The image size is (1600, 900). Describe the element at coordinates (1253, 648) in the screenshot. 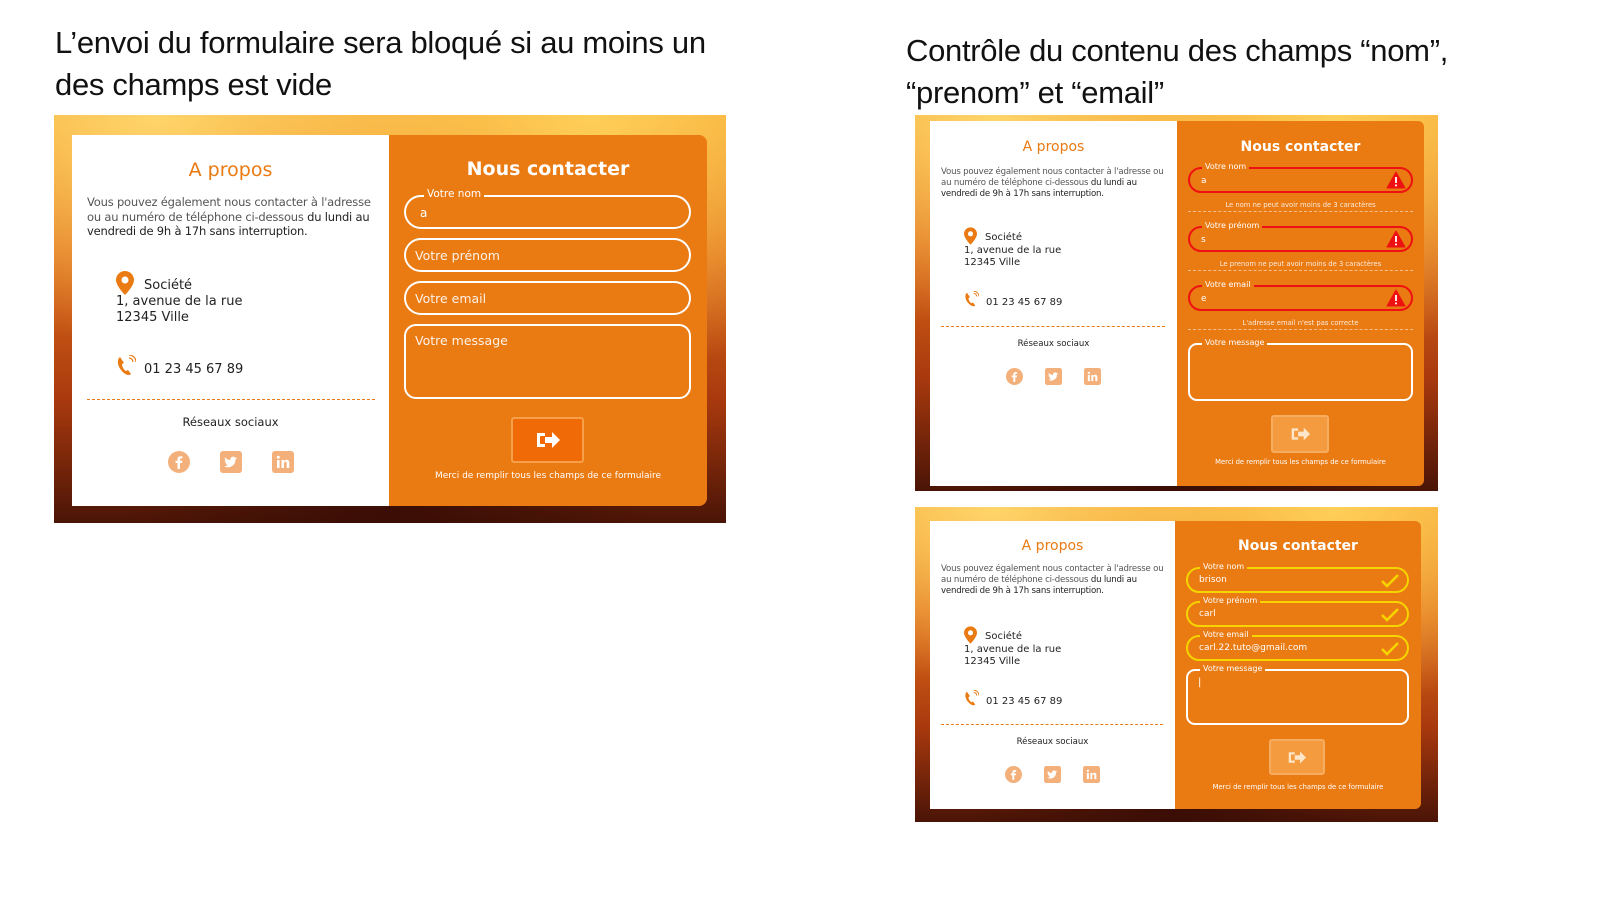

I see `email-value: carl.22.tuto@gmail.com` at that location.